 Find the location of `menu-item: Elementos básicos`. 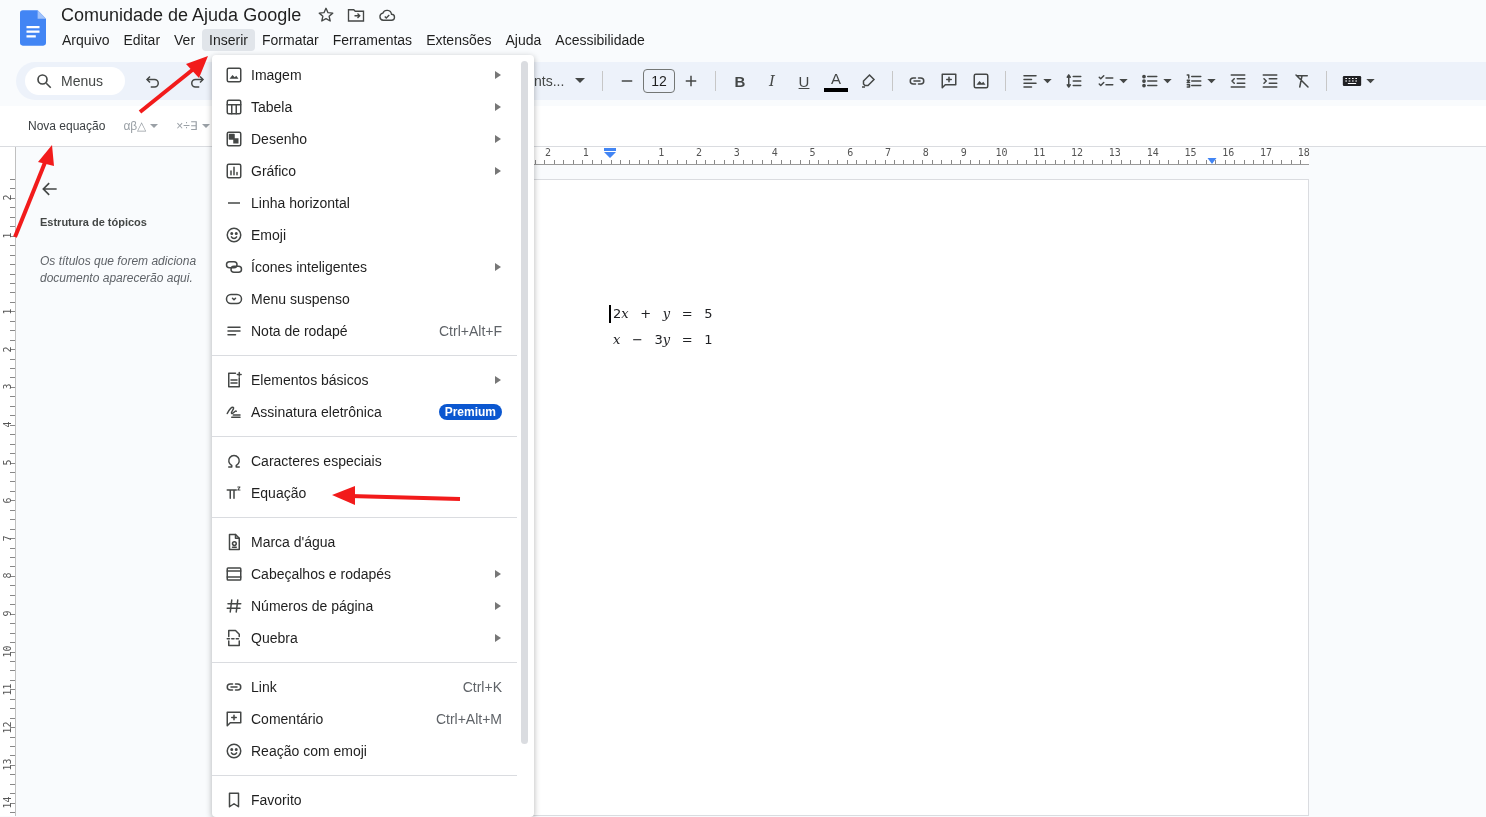

menu-item: Elementos básicos is located at coordinates (373, 380).